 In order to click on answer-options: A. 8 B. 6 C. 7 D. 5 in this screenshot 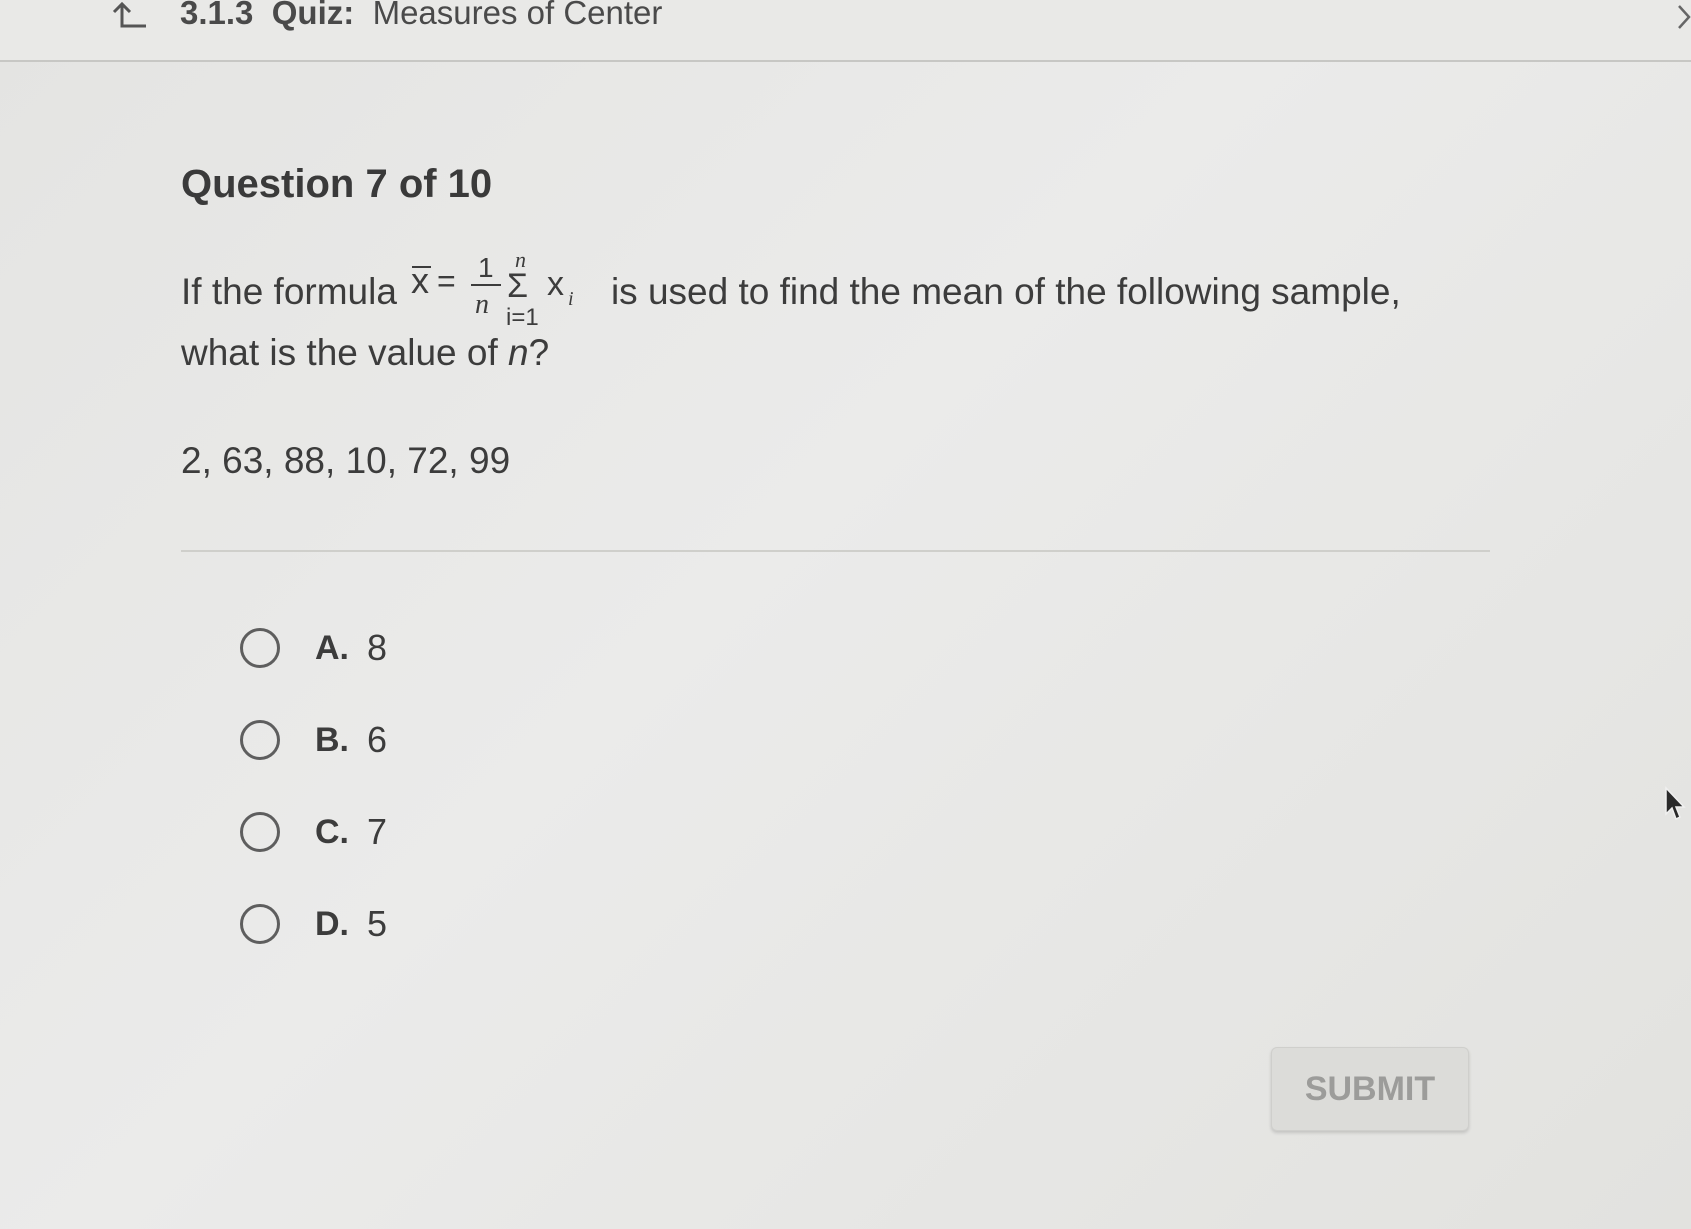, I will do `click(313, 786)`.